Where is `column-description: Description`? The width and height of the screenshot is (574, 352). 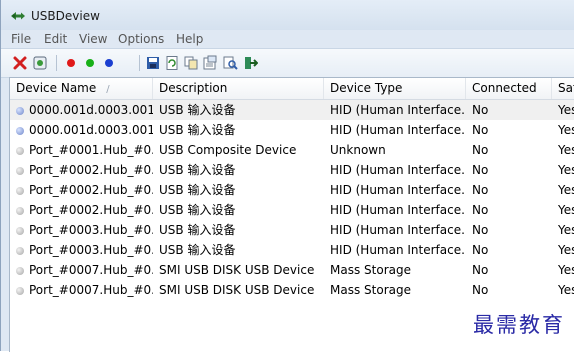
column-description: Description is located at coordinates (238, 88).